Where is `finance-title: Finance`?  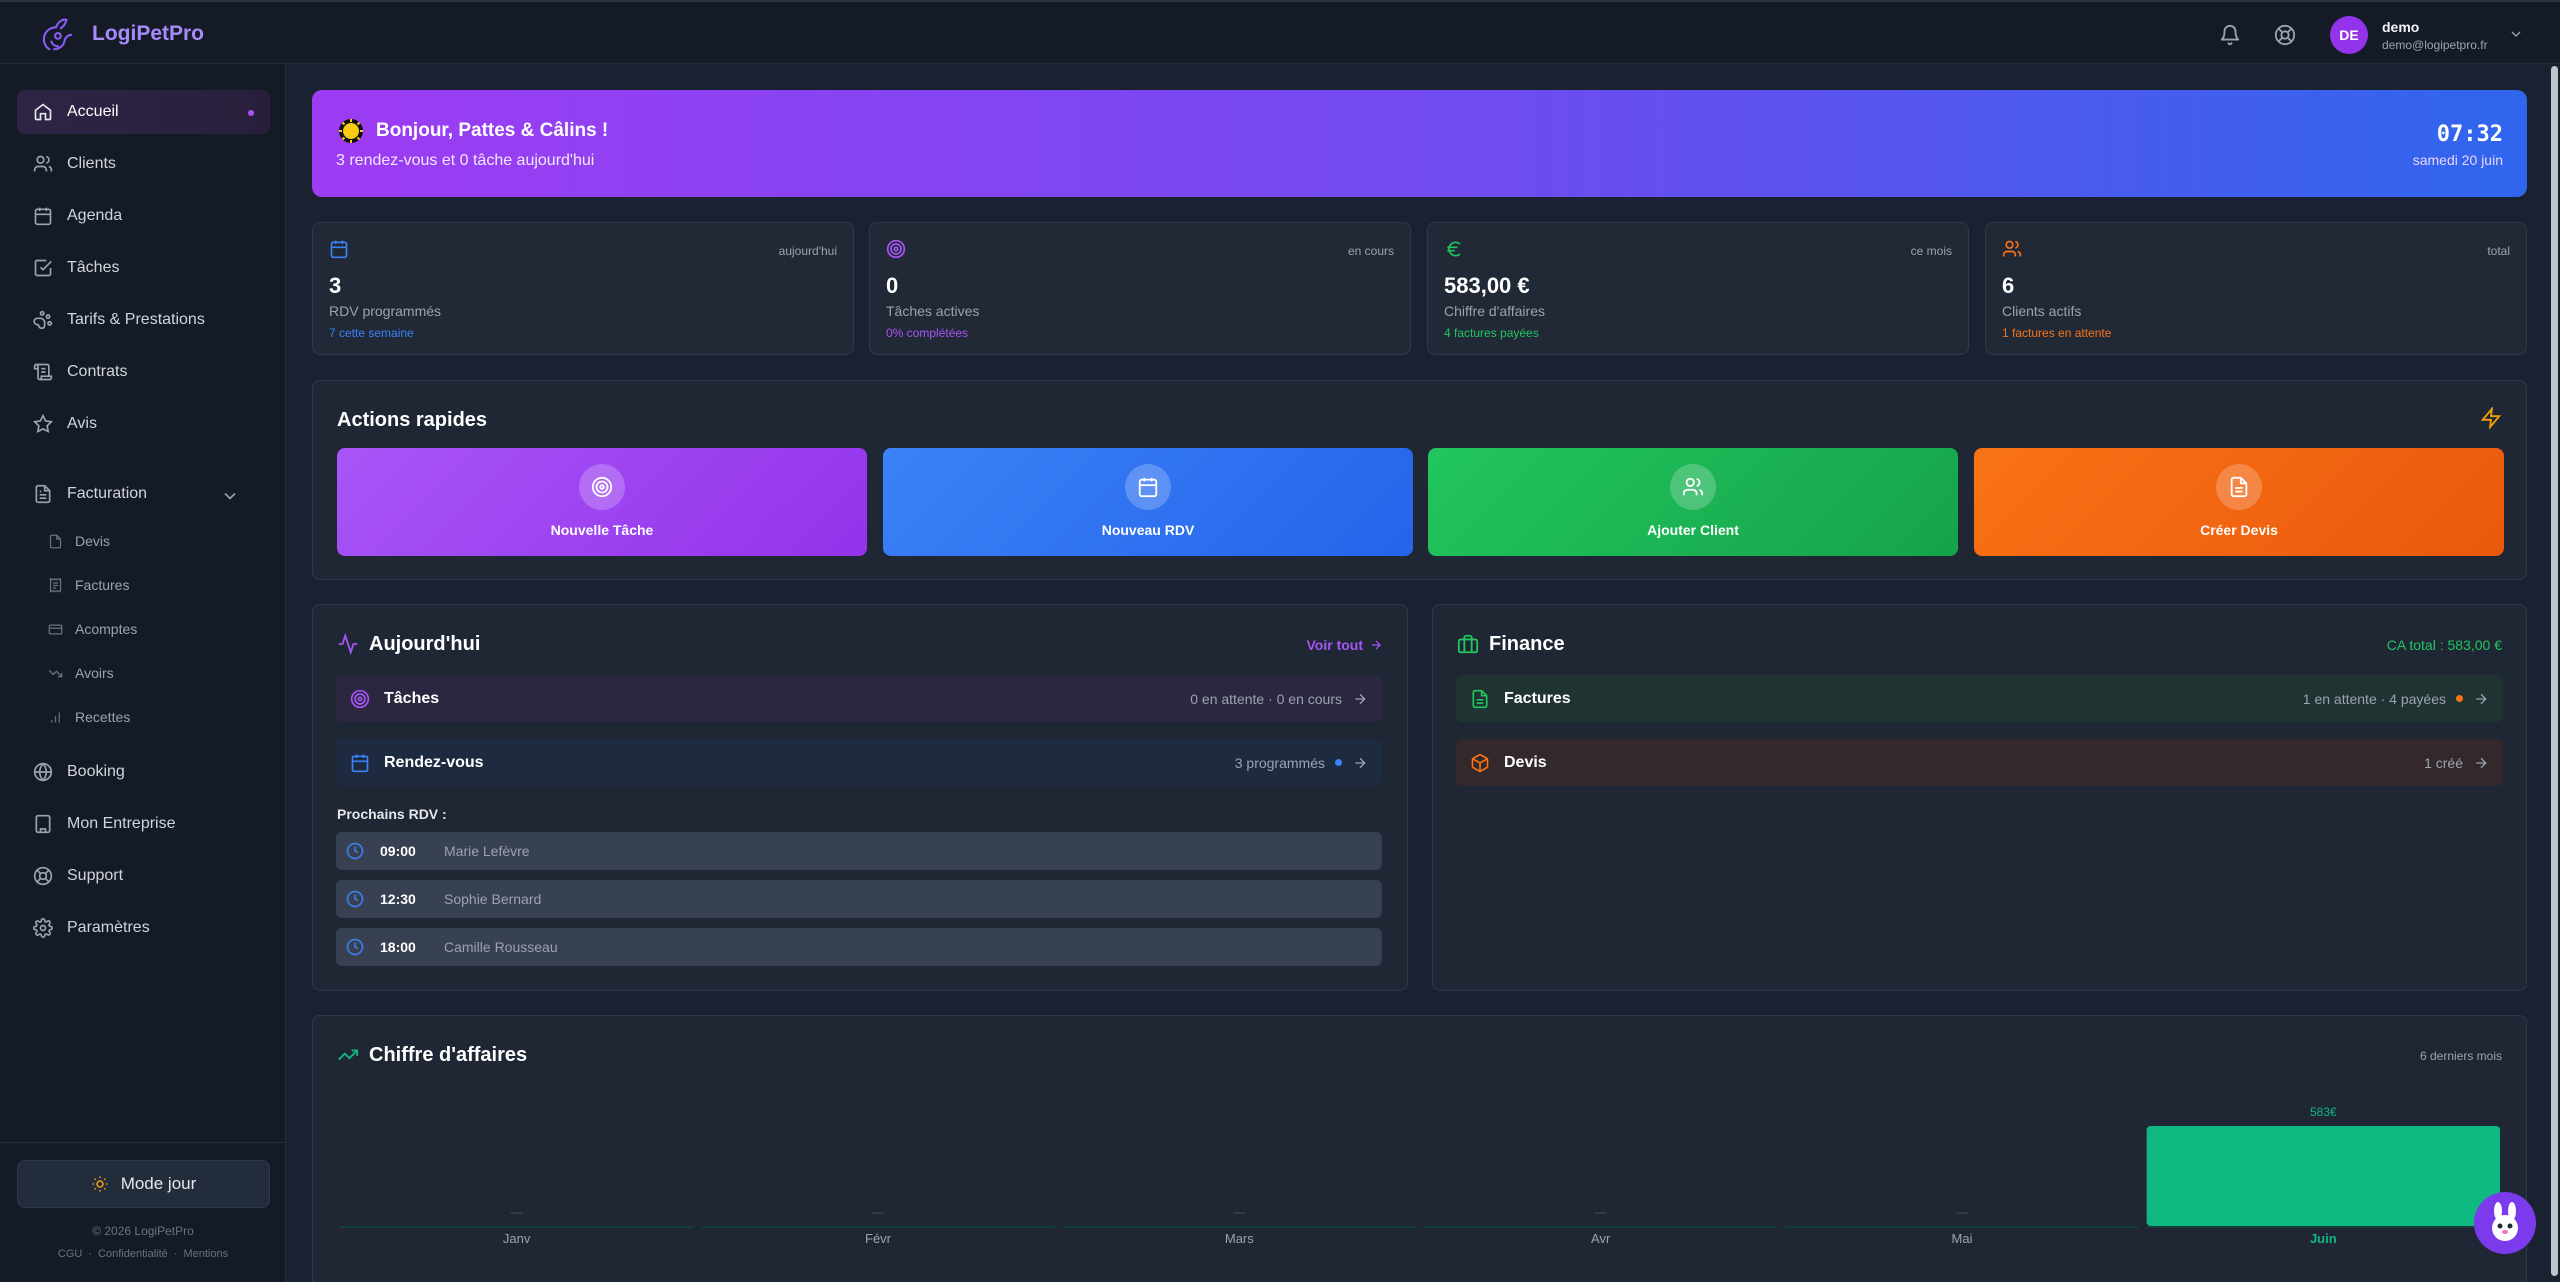
finance-title: Finance is located at coordinates (1527, 644).